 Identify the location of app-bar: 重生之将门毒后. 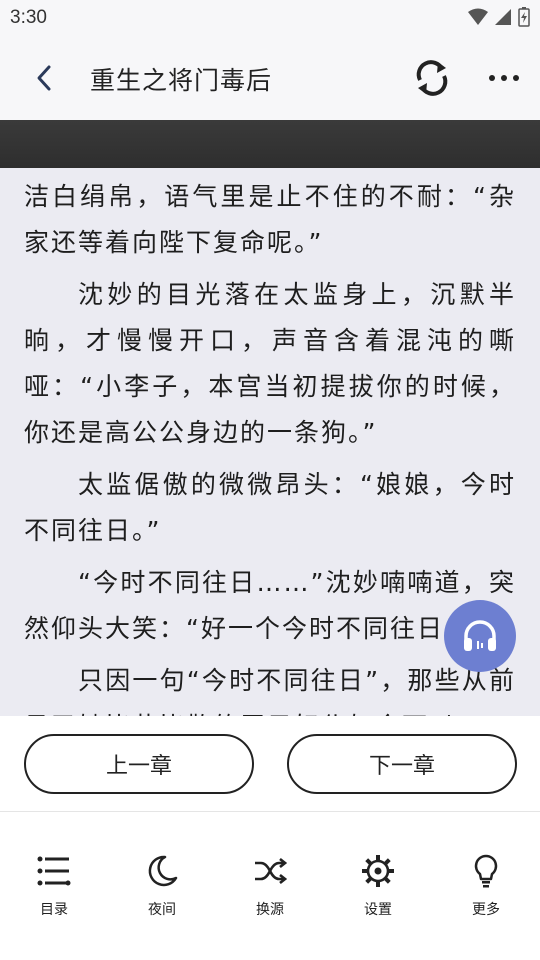
(270, 78).